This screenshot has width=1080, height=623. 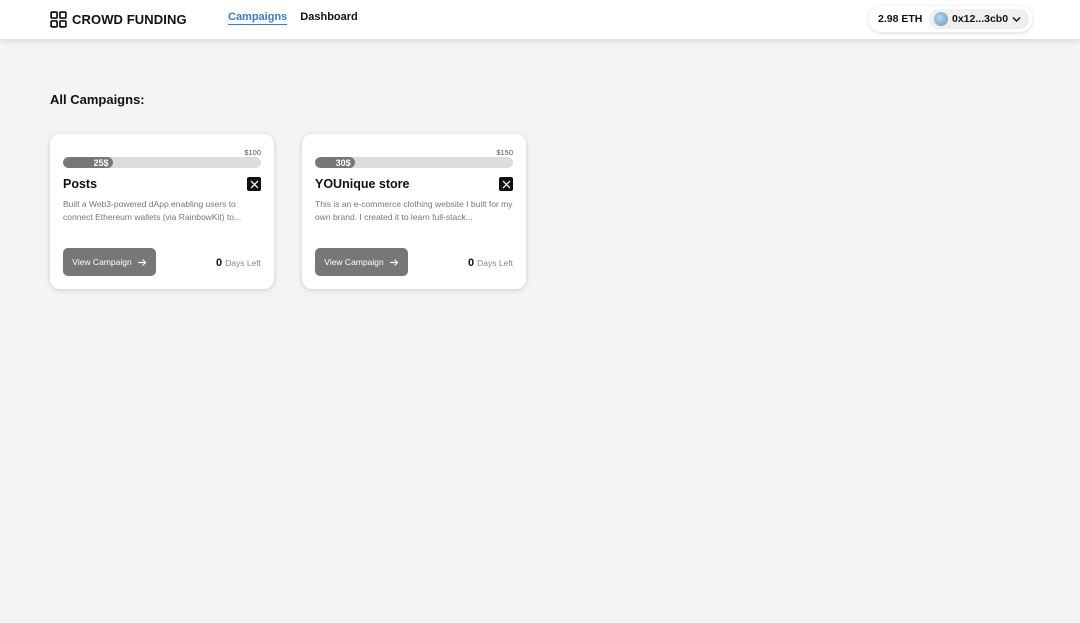 What do you see at coordinates (101, 162) in the screenshot?
I see `raised-amount: 25$` at bounding box center [101, 162].